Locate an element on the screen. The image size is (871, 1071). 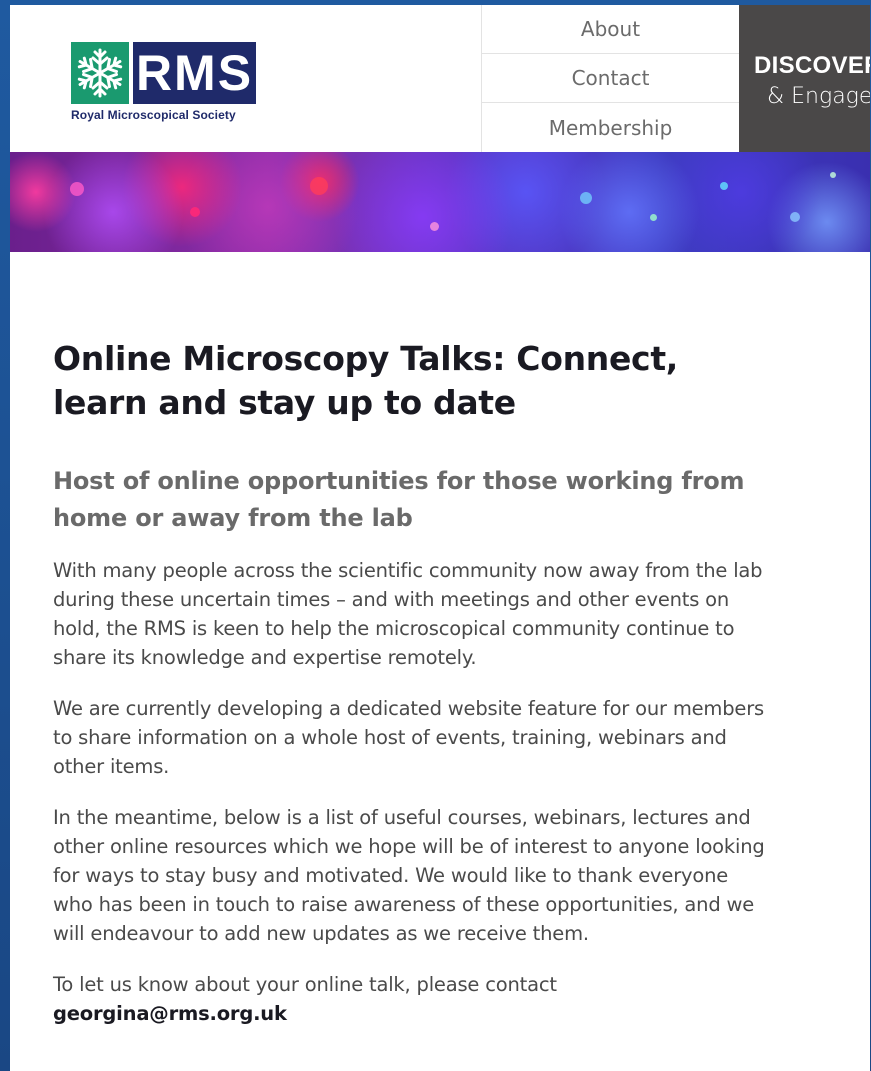
rms-logo: RMS Royal Microscopical Society is located at coordinates (163, 85).